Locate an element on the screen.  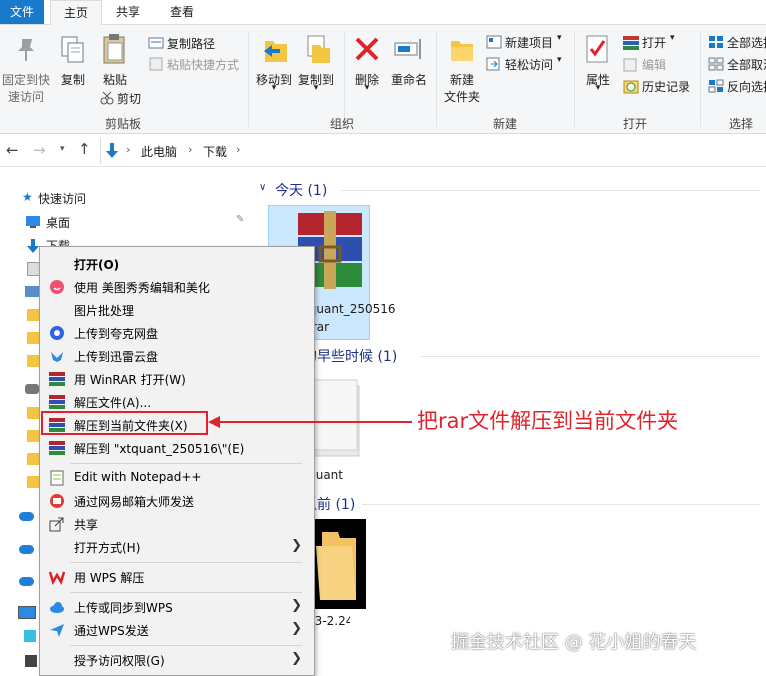
menu-item-batch-images: 图片批处理 is located at coordinates (177, 310).